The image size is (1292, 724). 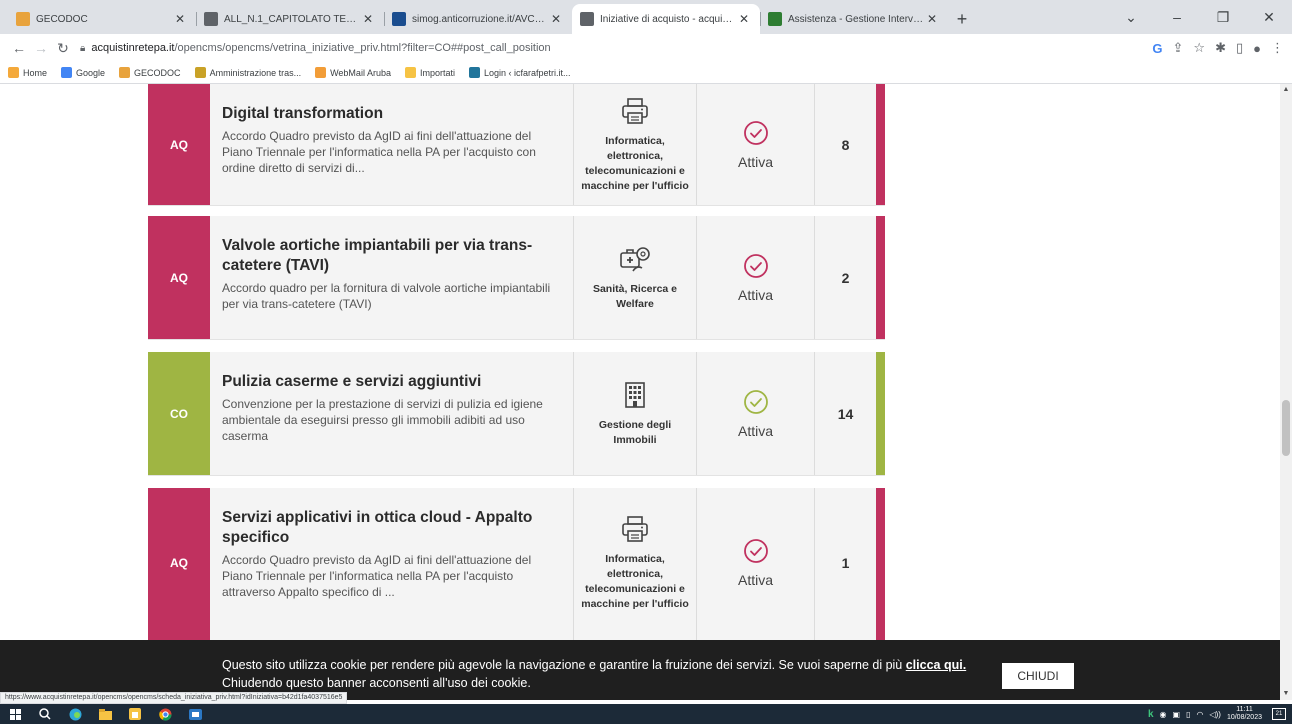 I want to click on cookie-info-link: clicca qui., so click(x=936, y=665).